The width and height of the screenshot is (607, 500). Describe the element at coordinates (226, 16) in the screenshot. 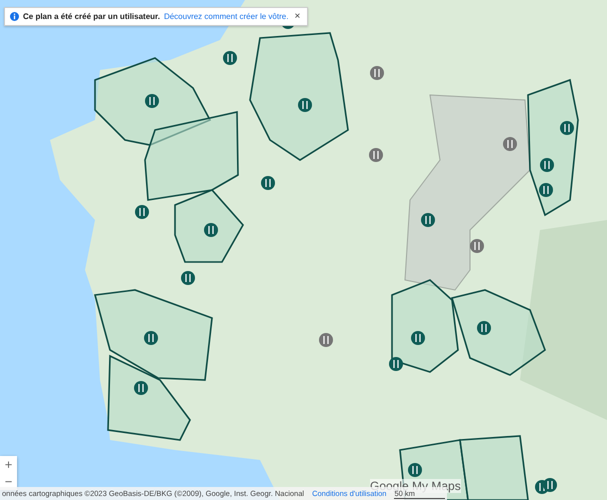

I see `create-map-link: Découvrez comment créer le vôtre.` at that location.